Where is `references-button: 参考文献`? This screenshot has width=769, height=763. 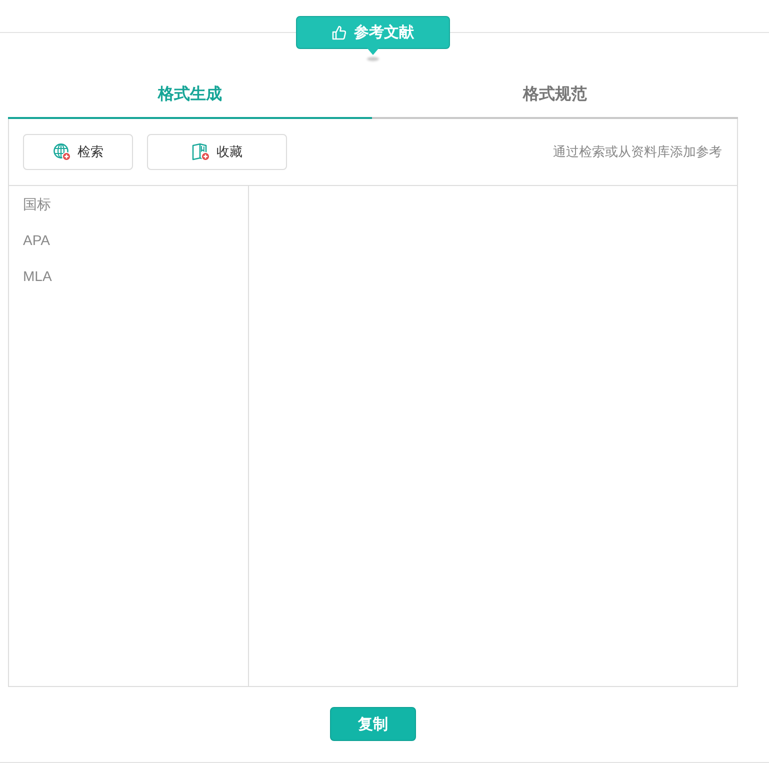 references-button: 参考文献 is located at coordinates (373, 32).